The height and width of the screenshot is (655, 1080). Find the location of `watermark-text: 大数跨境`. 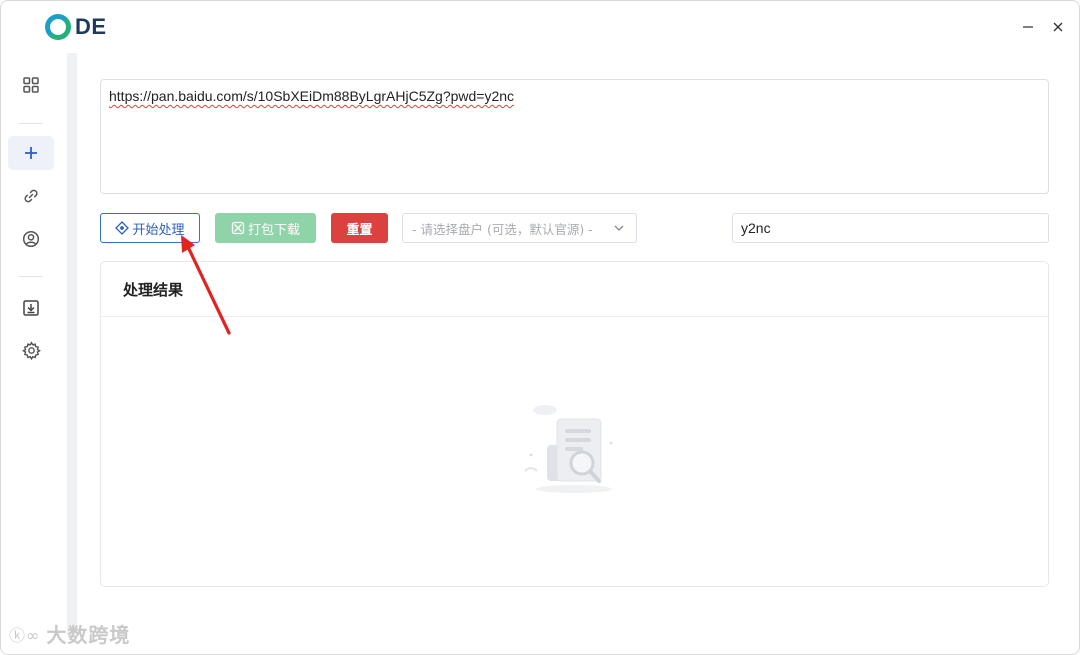

watermark-text: 大数跨境 is located at coordinates (88, 635).